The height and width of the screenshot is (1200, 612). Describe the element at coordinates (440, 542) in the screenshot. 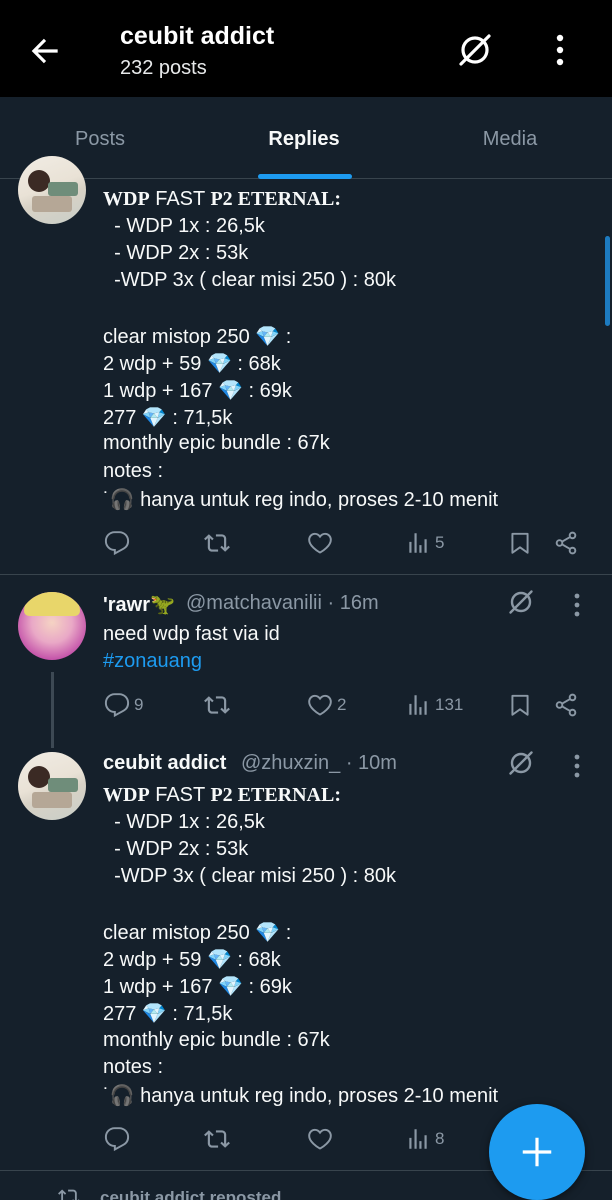

I see `views-count: 5` at that location.